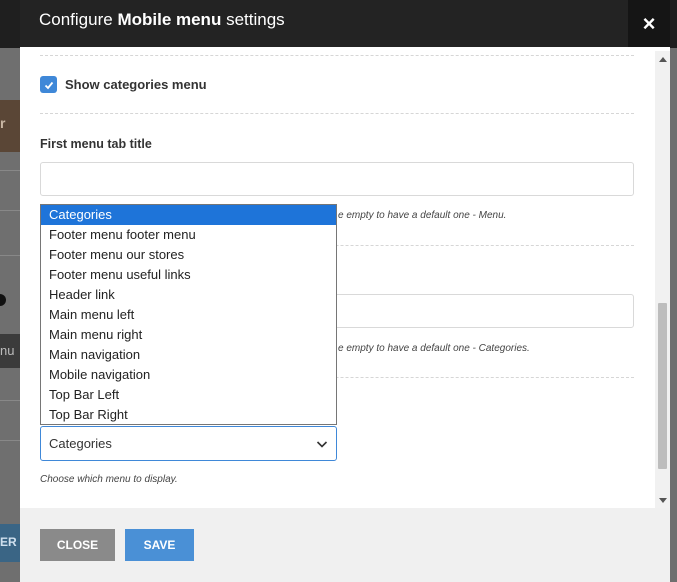 The image size is (677, 582). What do you see at coordinates (169, 19) in the screenshot?
I see `modal-title-bold: Mobile menu` at bounding box center [169, 19].